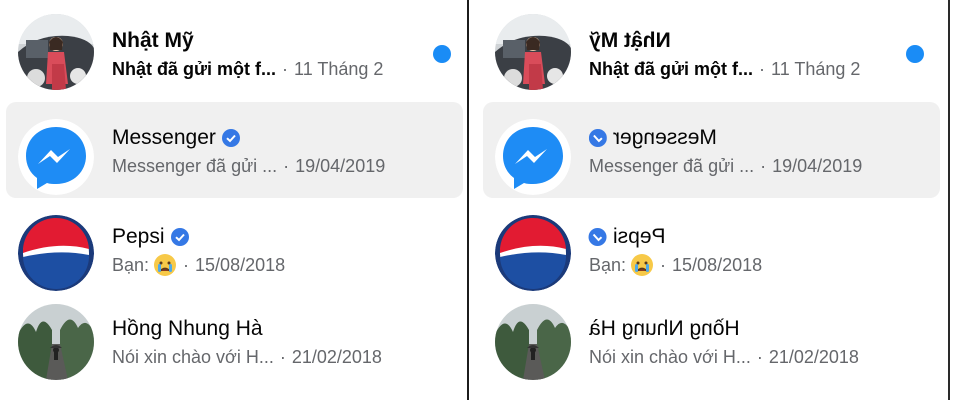  Describe the element at coordinates (664, 328) in the screenshot. I see `contact-name-mirrored: Hồng Nhung Hà` at that location.